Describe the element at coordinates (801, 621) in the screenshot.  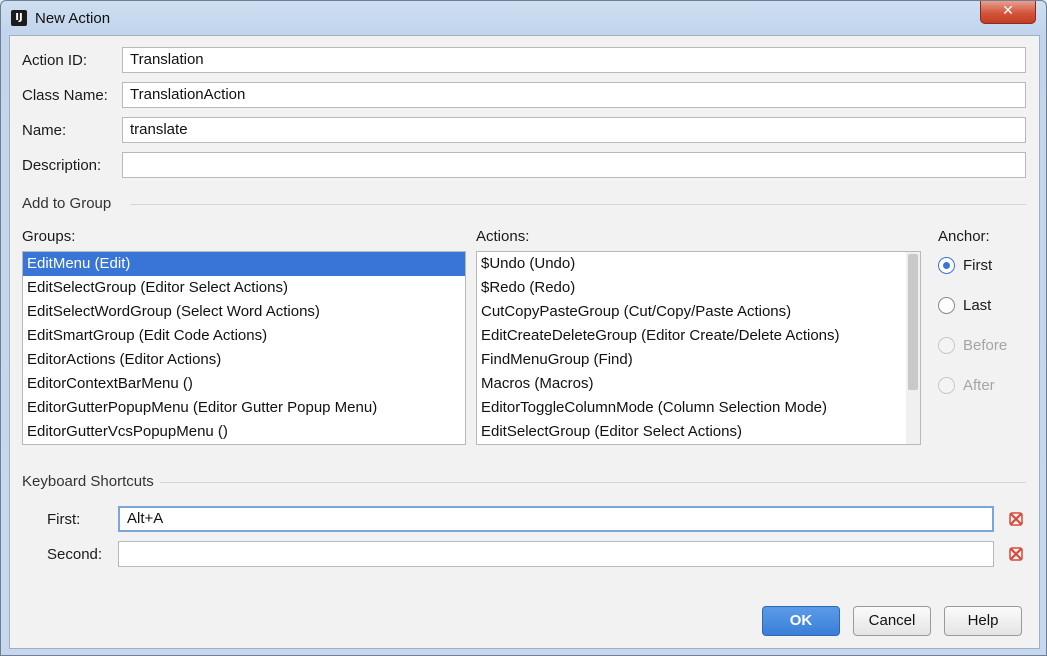
I see `ok-button: OK` at that location.